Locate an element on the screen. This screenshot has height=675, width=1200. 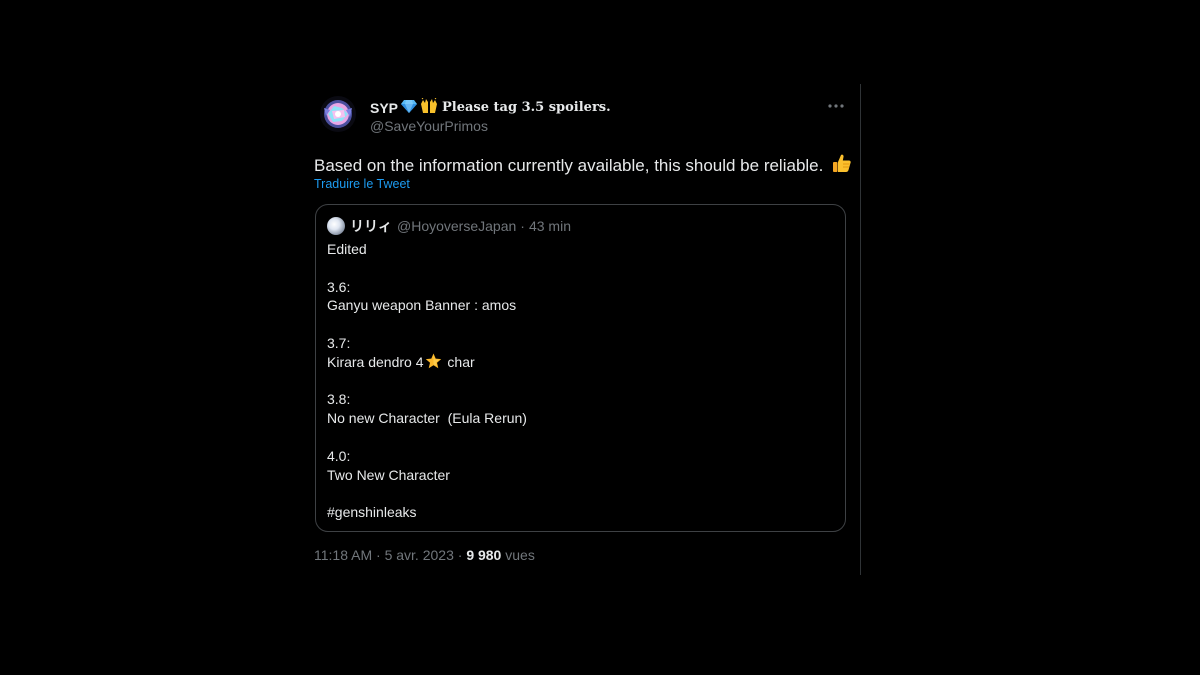
thumbs-up-icon is located at coordinates (842, 165).